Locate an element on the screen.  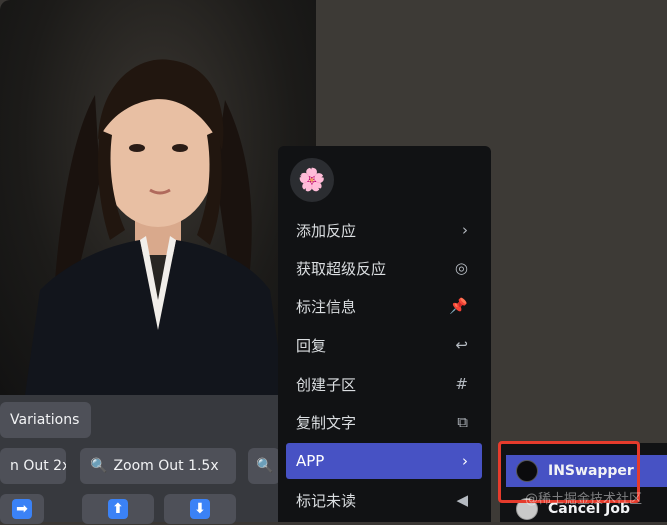
arrow-down-icon: ⬇ is located at coordinates (200, 509).